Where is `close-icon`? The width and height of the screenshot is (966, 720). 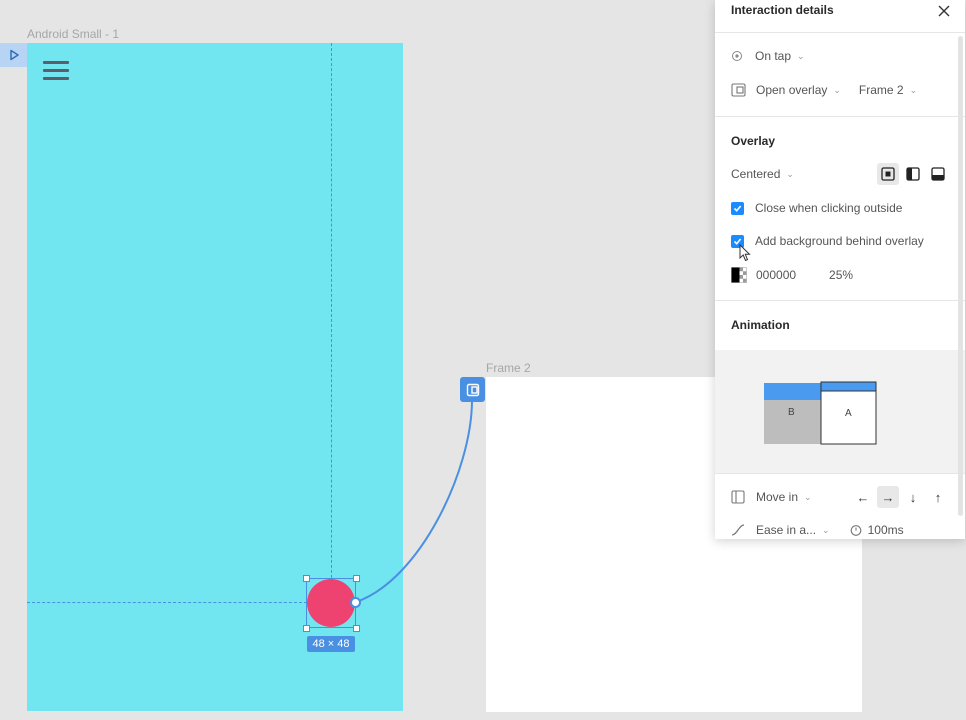
close-icon is located at coordinates (944, 11).